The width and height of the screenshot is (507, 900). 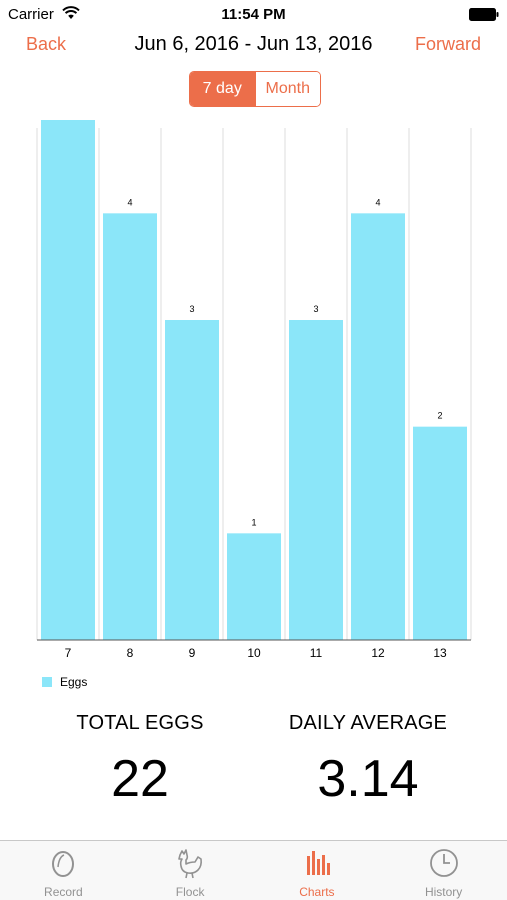 What do you see at coordinates (443, 863) in the screenshot?
I see `clock-icon` at bounding box center [443, 863].